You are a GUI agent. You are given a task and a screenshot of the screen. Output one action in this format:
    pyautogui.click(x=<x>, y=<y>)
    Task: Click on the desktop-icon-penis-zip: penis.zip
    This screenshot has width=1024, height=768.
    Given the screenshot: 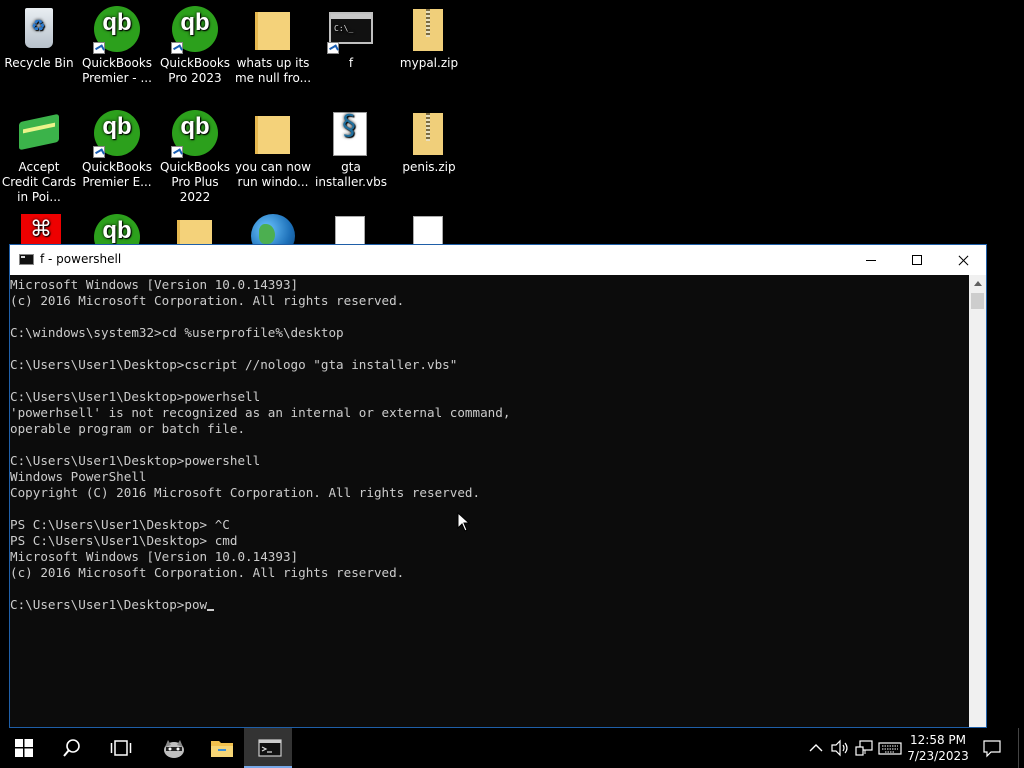 What is the action you would take?
    pyautogui.click(x=429, y=139)
    